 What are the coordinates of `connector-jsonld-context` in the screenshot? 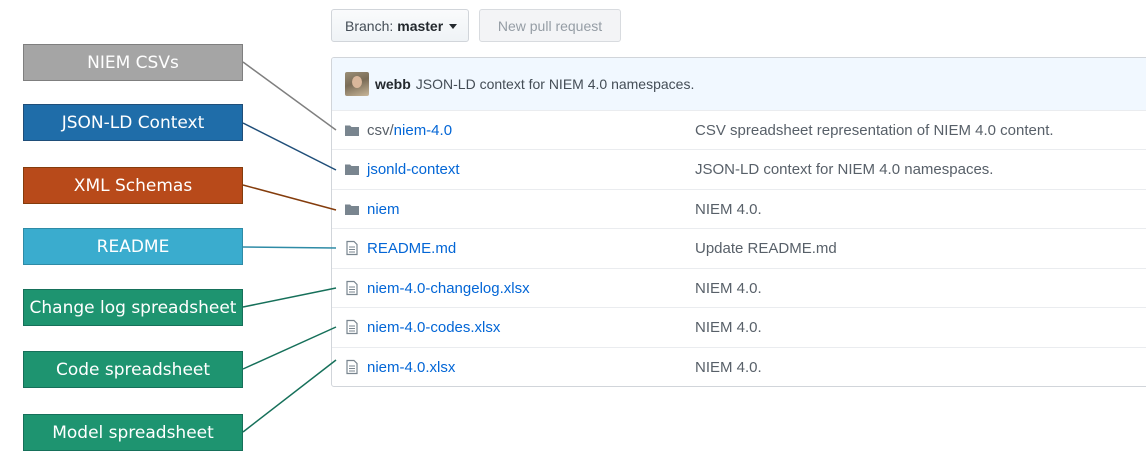 It's located at (289, 146).